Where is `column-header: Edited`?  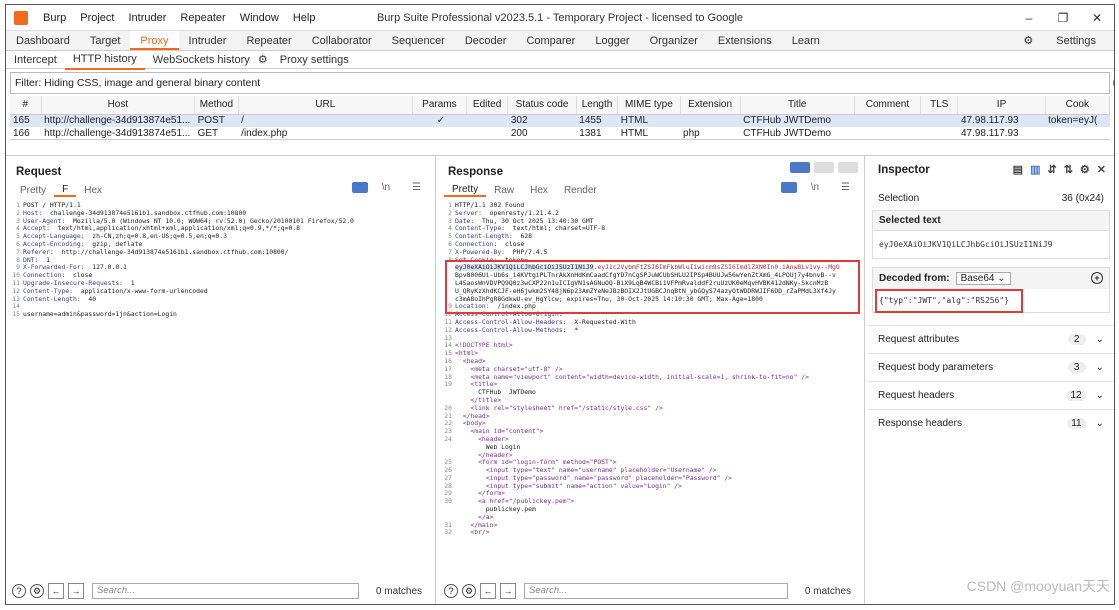 column-header: Edited is located at coordinates (487, 105).